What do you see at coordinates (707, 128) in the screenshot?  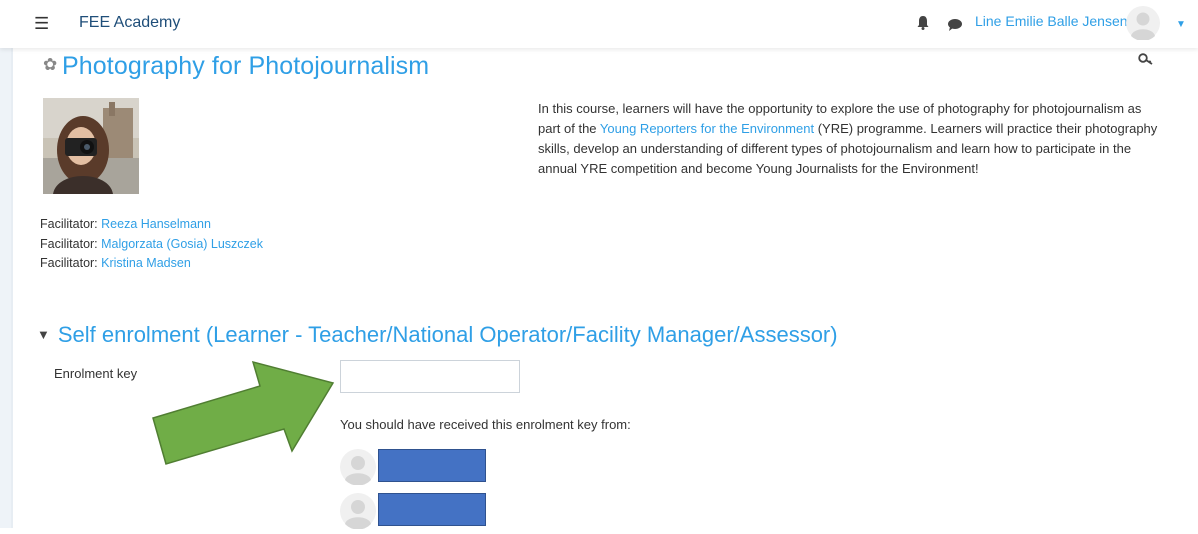 I see `yre-link: Young Reporters for the Environment` at bounding box center [707, 128].